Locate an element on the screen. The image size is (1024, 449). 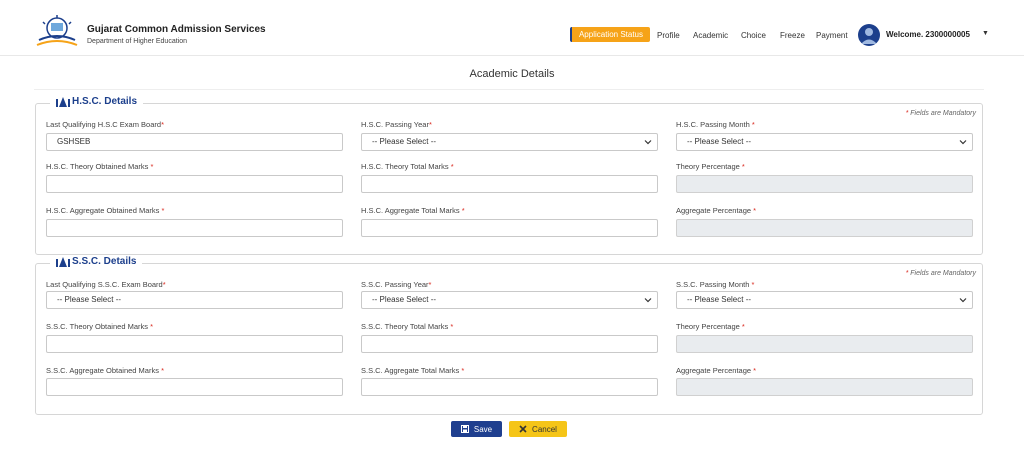
hsc-legend-text: H.S.C. Details is located at coordinates (105, 101).